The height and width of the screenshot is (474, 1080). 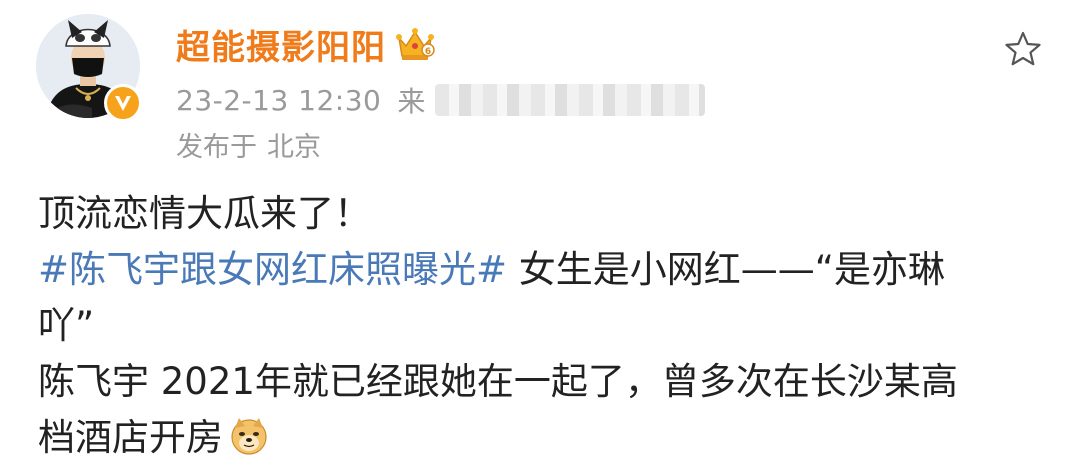 What do you see at coordinates (123, 103) in the screenshot?
I see `verified-v-icon` at bounding box center [123, 103].